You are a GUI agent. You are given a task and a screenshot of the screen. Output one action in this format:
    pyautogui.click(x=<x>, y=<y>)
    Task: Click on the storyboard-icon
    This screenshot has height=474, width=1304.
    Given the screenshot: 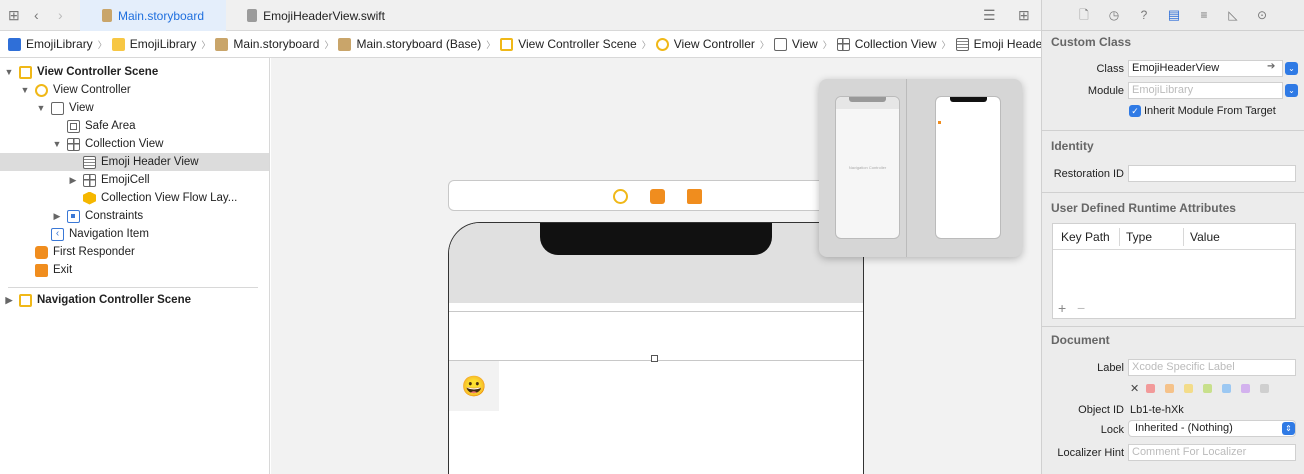 What is the action you would take?
    pyautogui.click(x=345, y=44)
    